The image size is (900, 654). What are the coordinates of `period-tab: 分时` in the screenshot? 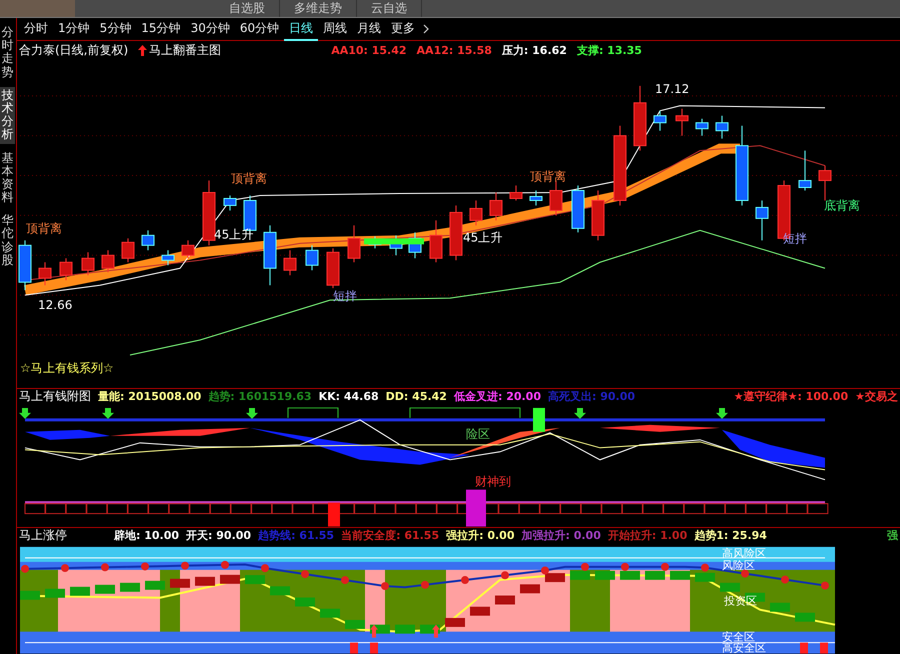 It's located at (36, 29).